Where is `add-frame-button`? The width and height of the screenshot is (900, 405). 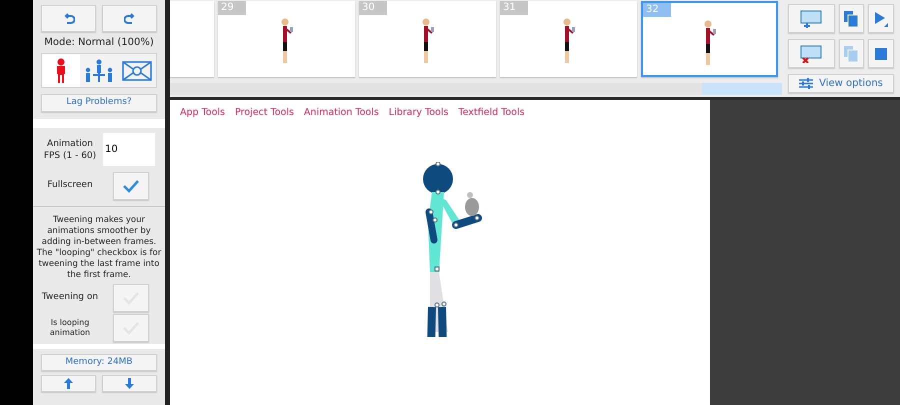 add-frame-button is located at coordinates (811, 18).